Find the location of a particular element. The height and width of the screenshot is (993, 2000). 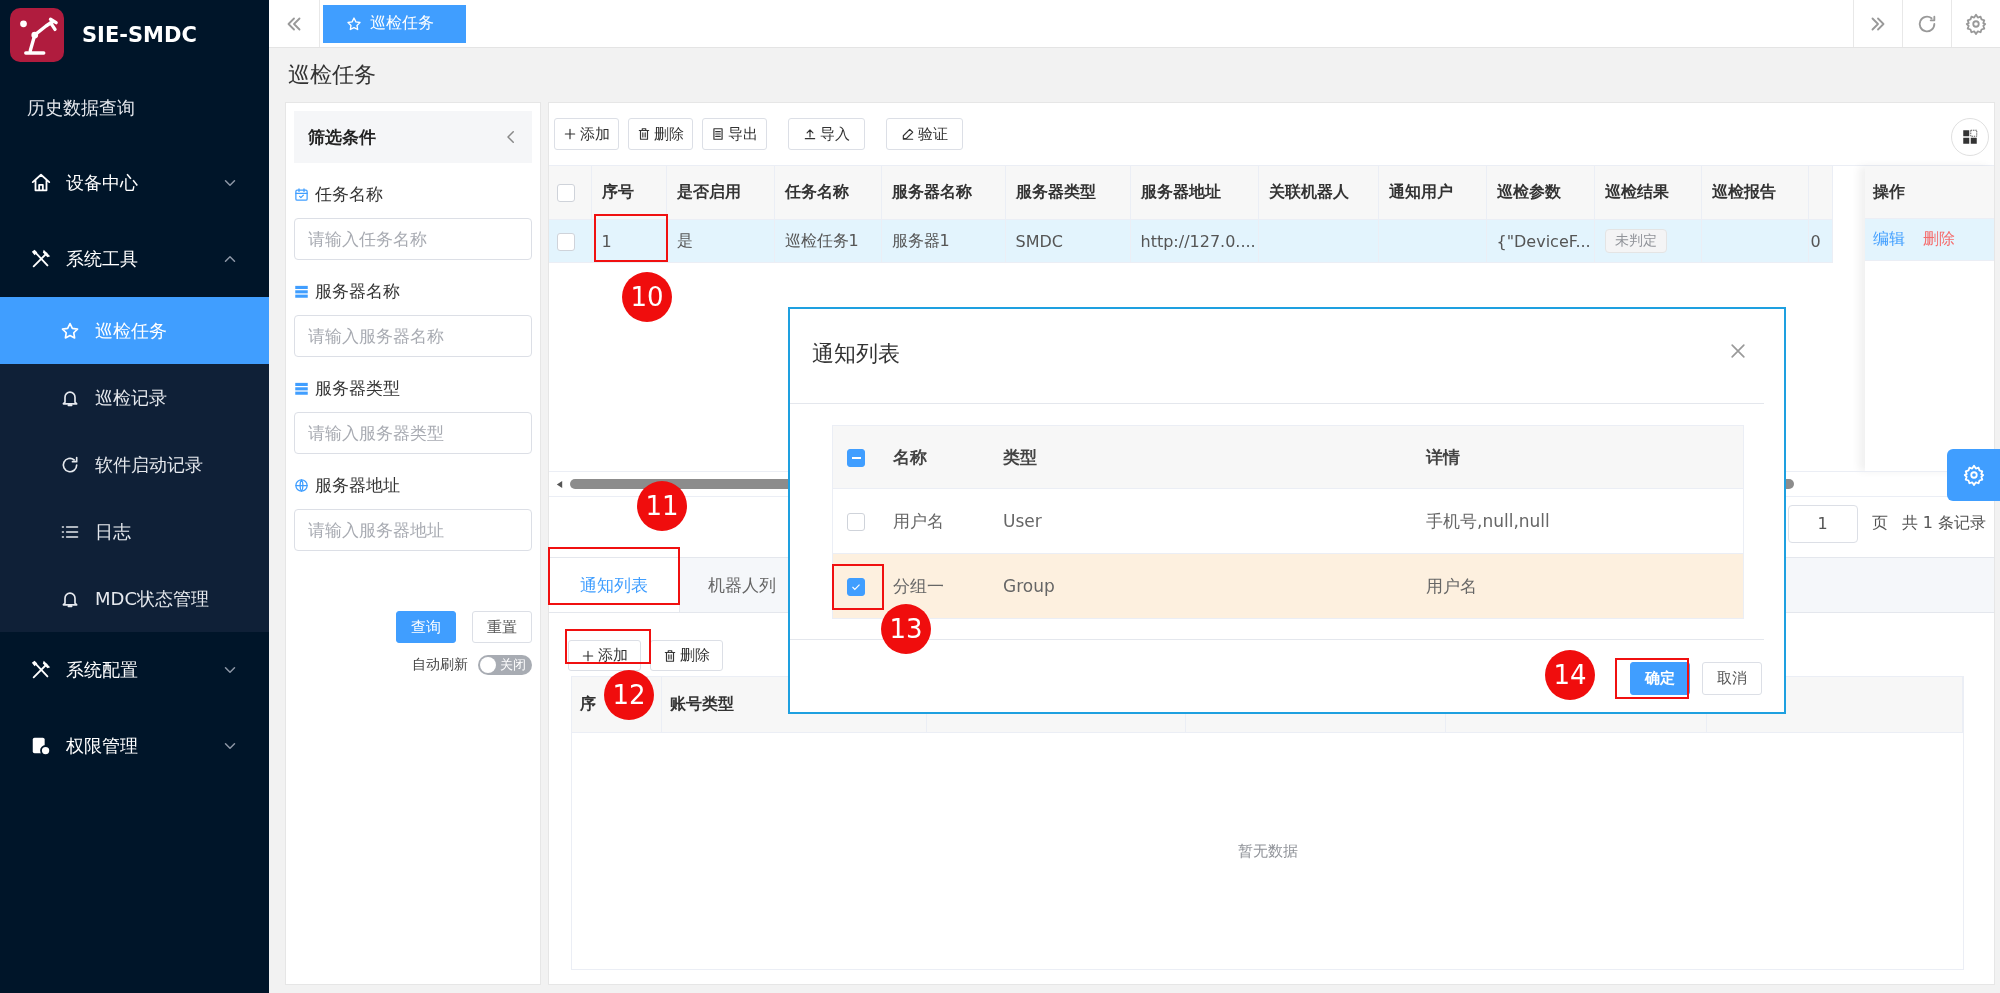

table-row: 分组一 Group 用户名 is located at coordinates (1288, 586).